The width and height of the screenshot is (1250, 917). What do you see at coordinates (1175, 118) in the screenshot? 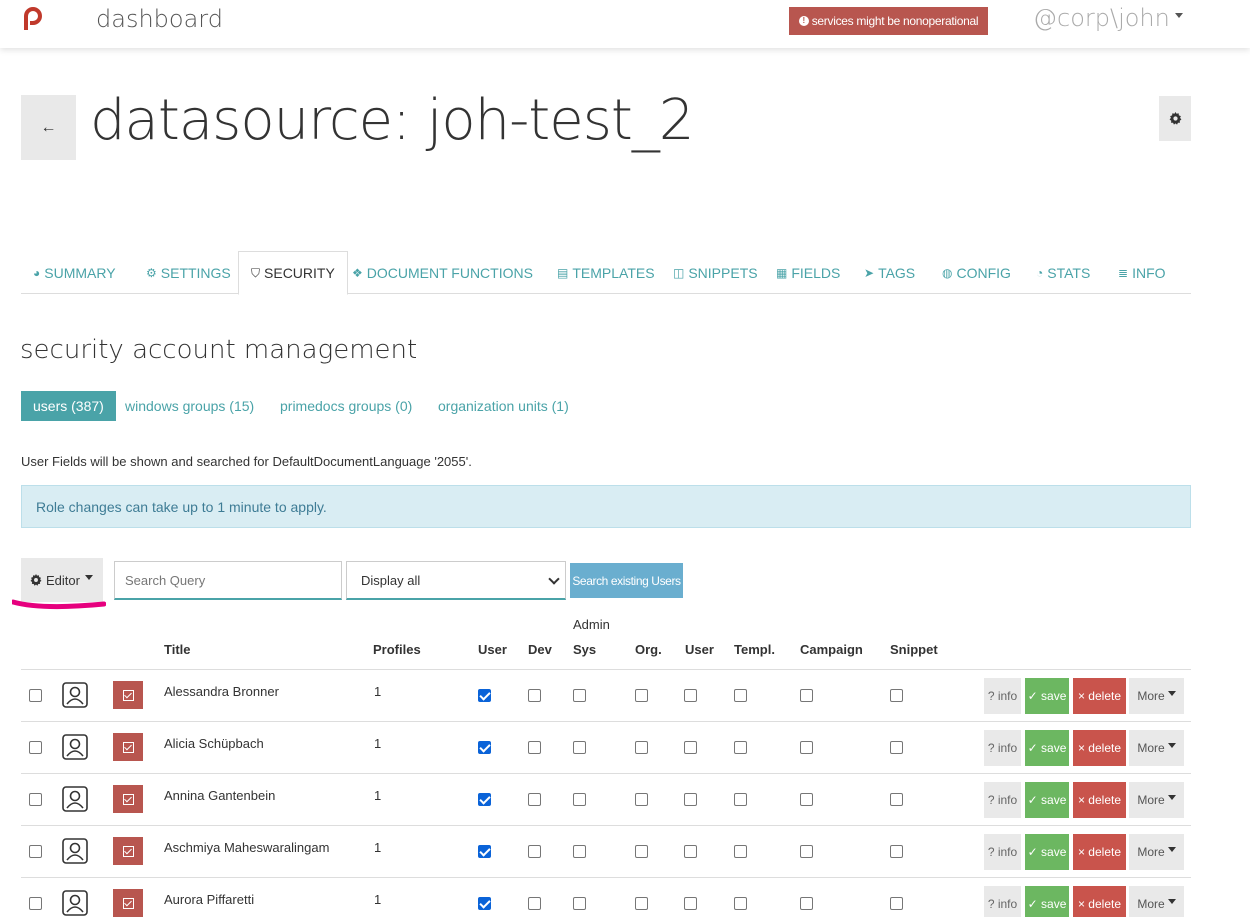
I see `settings-button` at bounding box center [1175, 118].